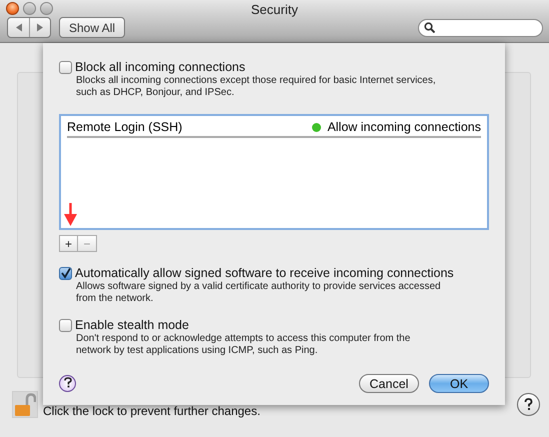 The width and height of the screenshot is (549, 437). I want to click on search-field, so click(480, 27).